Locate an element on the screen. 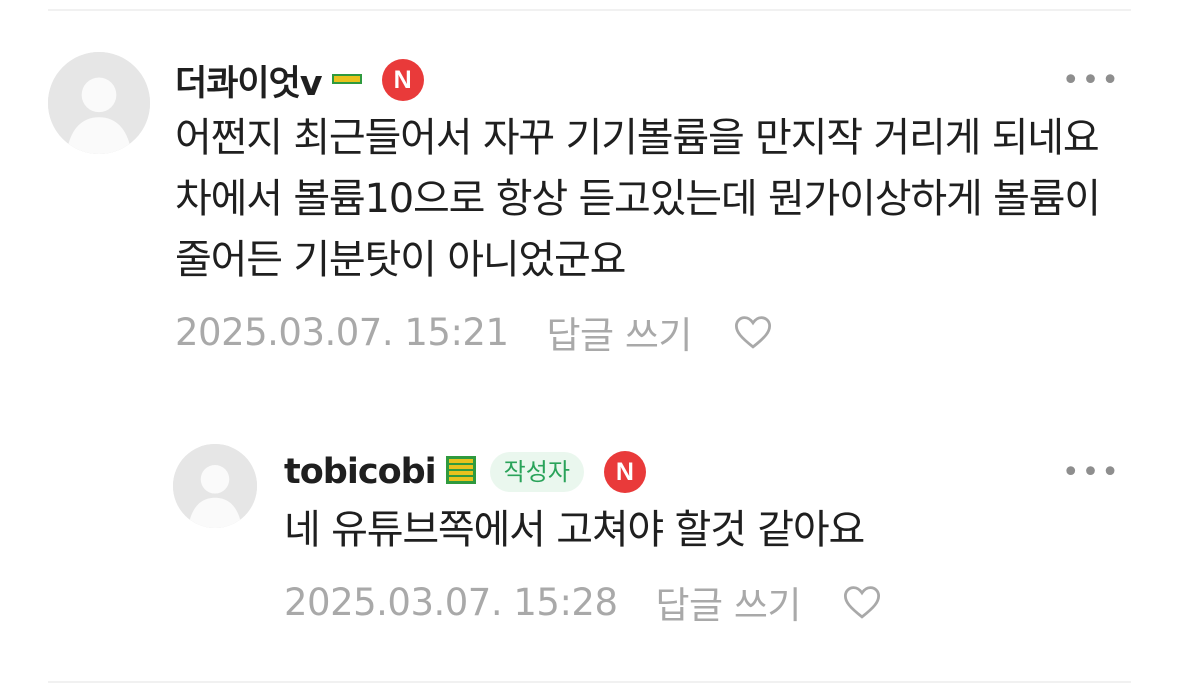 The width and height of the screenshot is (1179, 696). top-divider is located at coordinates (589, 10).